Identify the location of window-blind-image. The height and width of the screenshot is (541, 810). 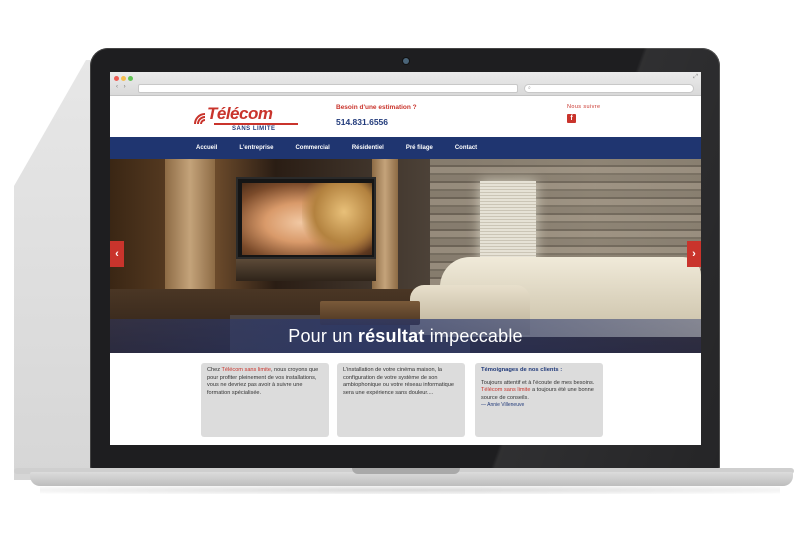
(508, 222).